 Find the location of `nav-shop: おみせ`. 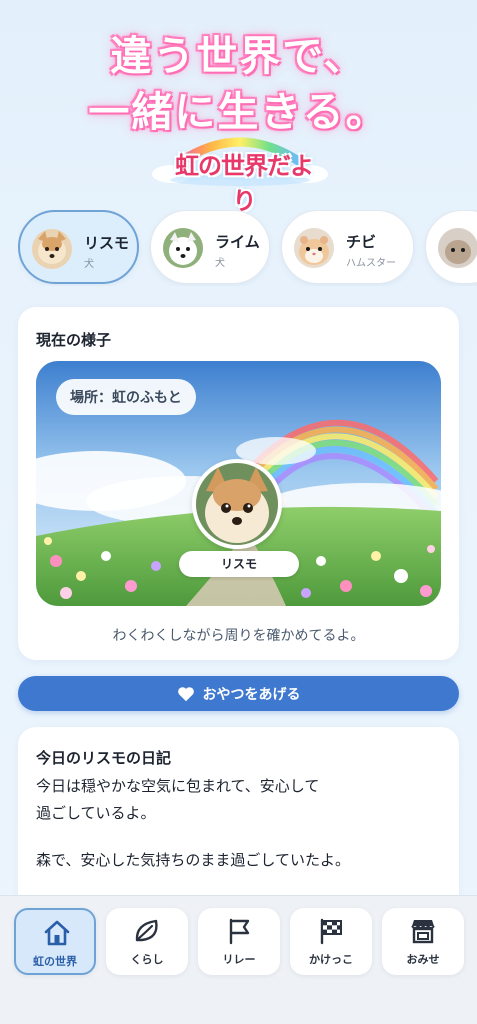

nav-shop: おみせ is located at coordinates (423, 941).